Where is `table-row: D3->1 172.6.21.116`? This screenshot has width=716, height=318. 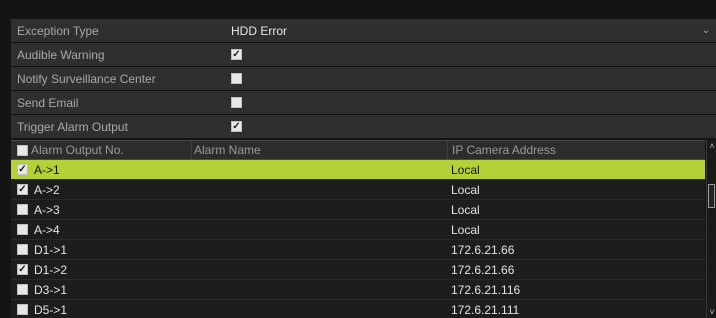 table-row: D3->1 172.6.21.116 is located at coordinates (358, 290).